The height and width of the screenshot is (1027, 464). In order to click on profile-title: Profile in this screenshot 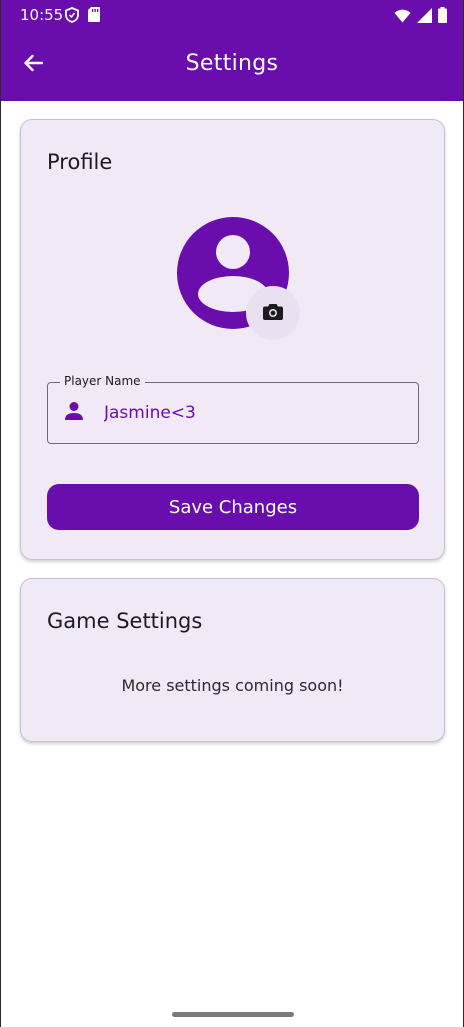, I will do `click(80, 162)`.